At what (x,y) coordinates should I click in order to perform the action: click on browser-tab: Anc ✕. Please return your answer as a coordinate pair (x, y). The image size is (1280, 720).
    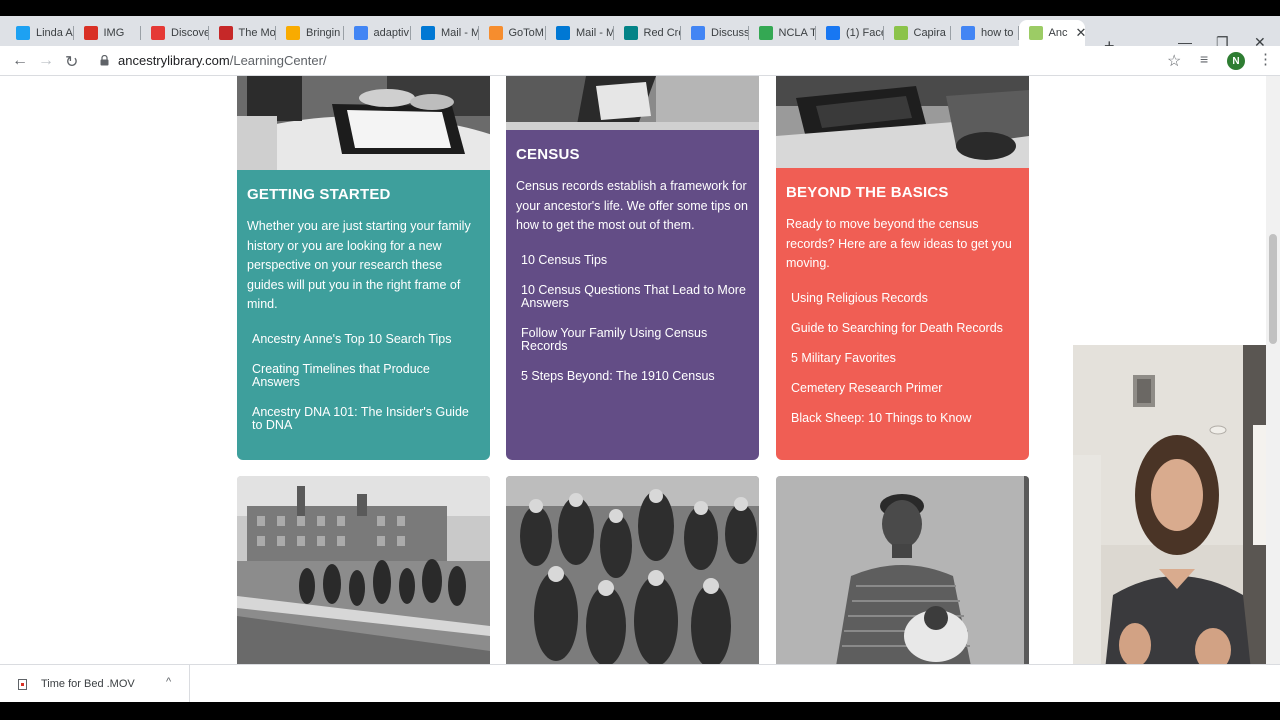
    Looking at the image, I should click on (1051, 33).